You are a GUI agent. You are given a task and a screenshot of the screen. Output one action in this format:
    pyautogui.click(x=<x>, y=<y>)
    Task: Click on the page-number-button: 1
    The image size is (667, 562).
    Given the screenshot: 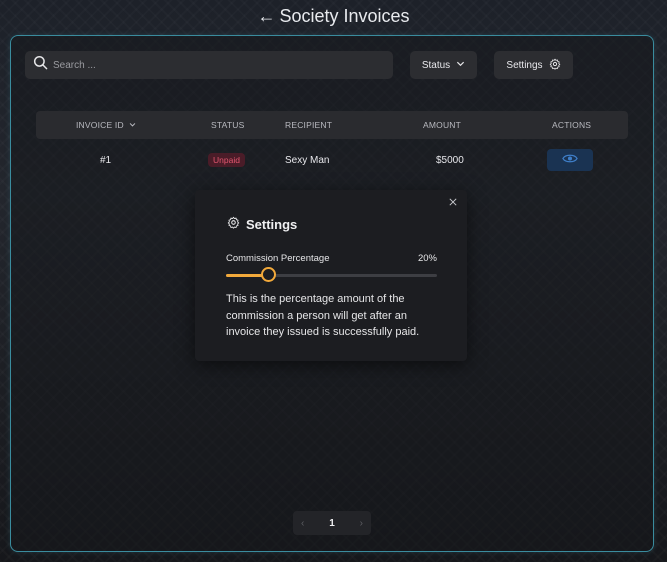 What is the action you would take?
    pyautogui.click(x=332, y=523)
    